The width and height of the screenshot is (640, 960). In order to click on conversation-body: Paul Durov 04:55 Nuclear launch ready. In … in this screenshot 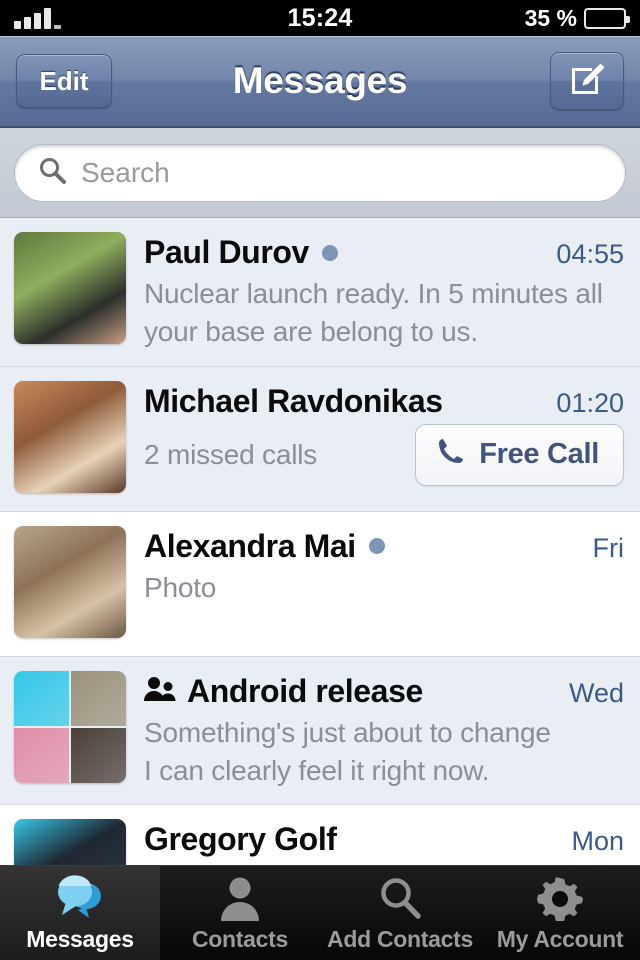, I will do `click(384, 292)`.